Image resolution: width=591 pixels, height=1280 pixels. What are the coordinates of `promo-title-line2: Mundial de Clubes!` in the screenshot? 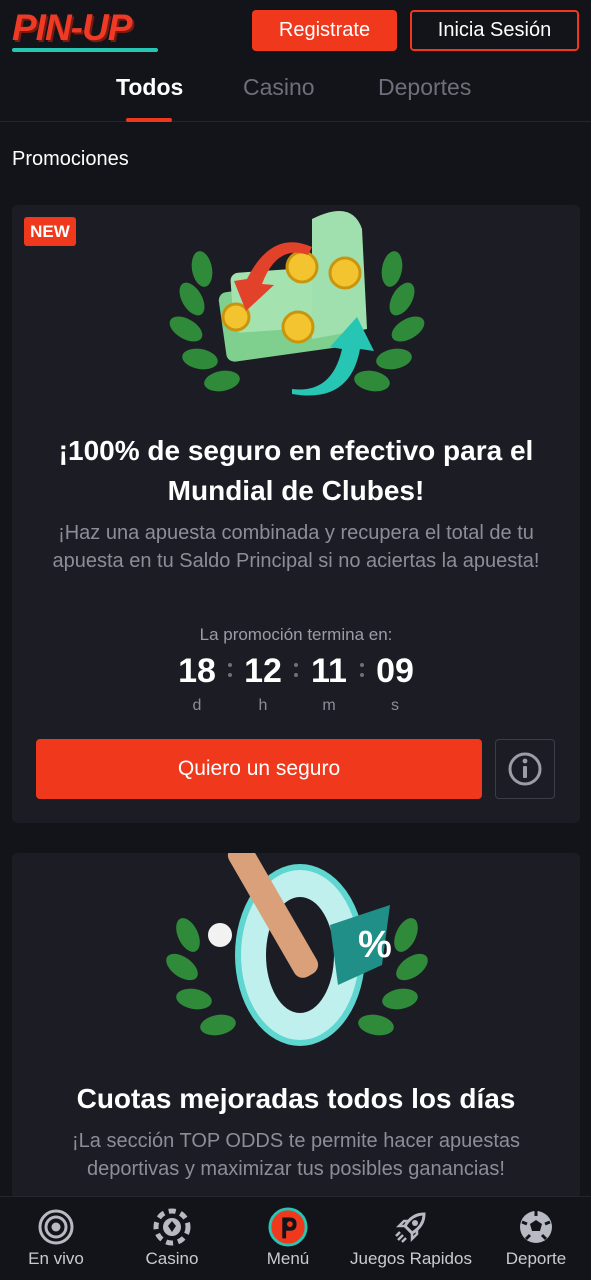 It's located at (296, 490).